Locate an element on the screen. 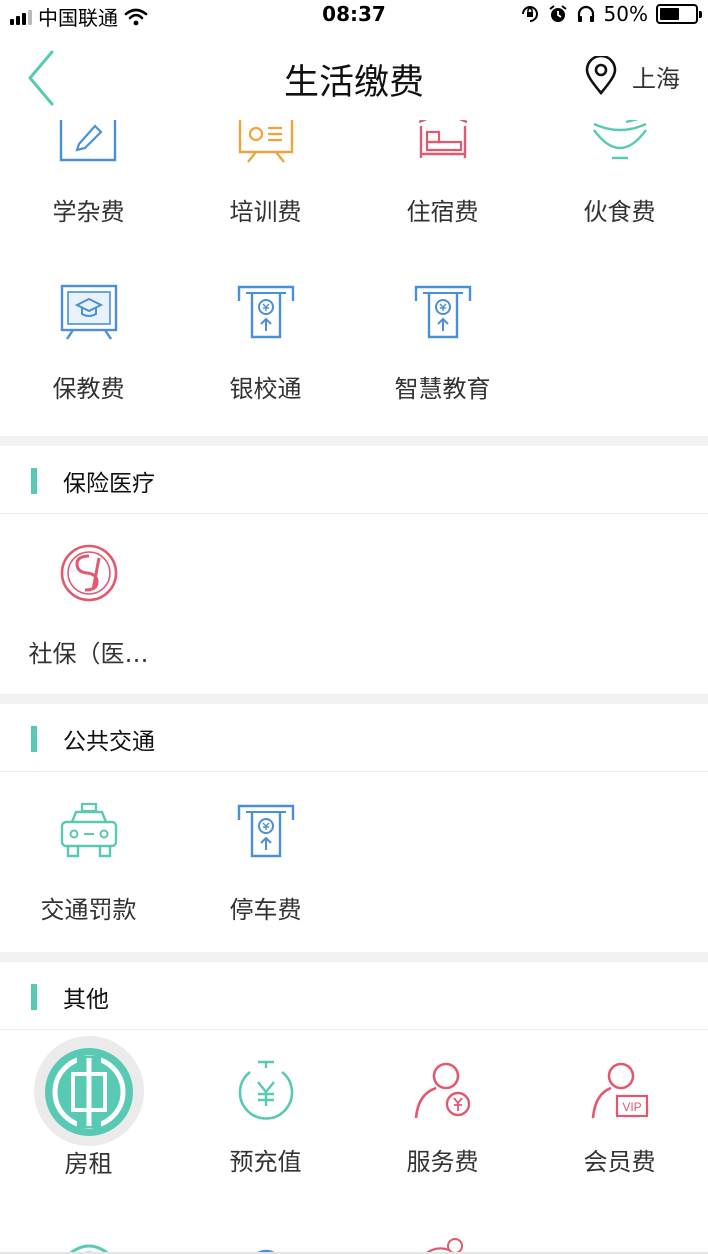  section-title: 保险医疗 is located at coordinates (109, 484).